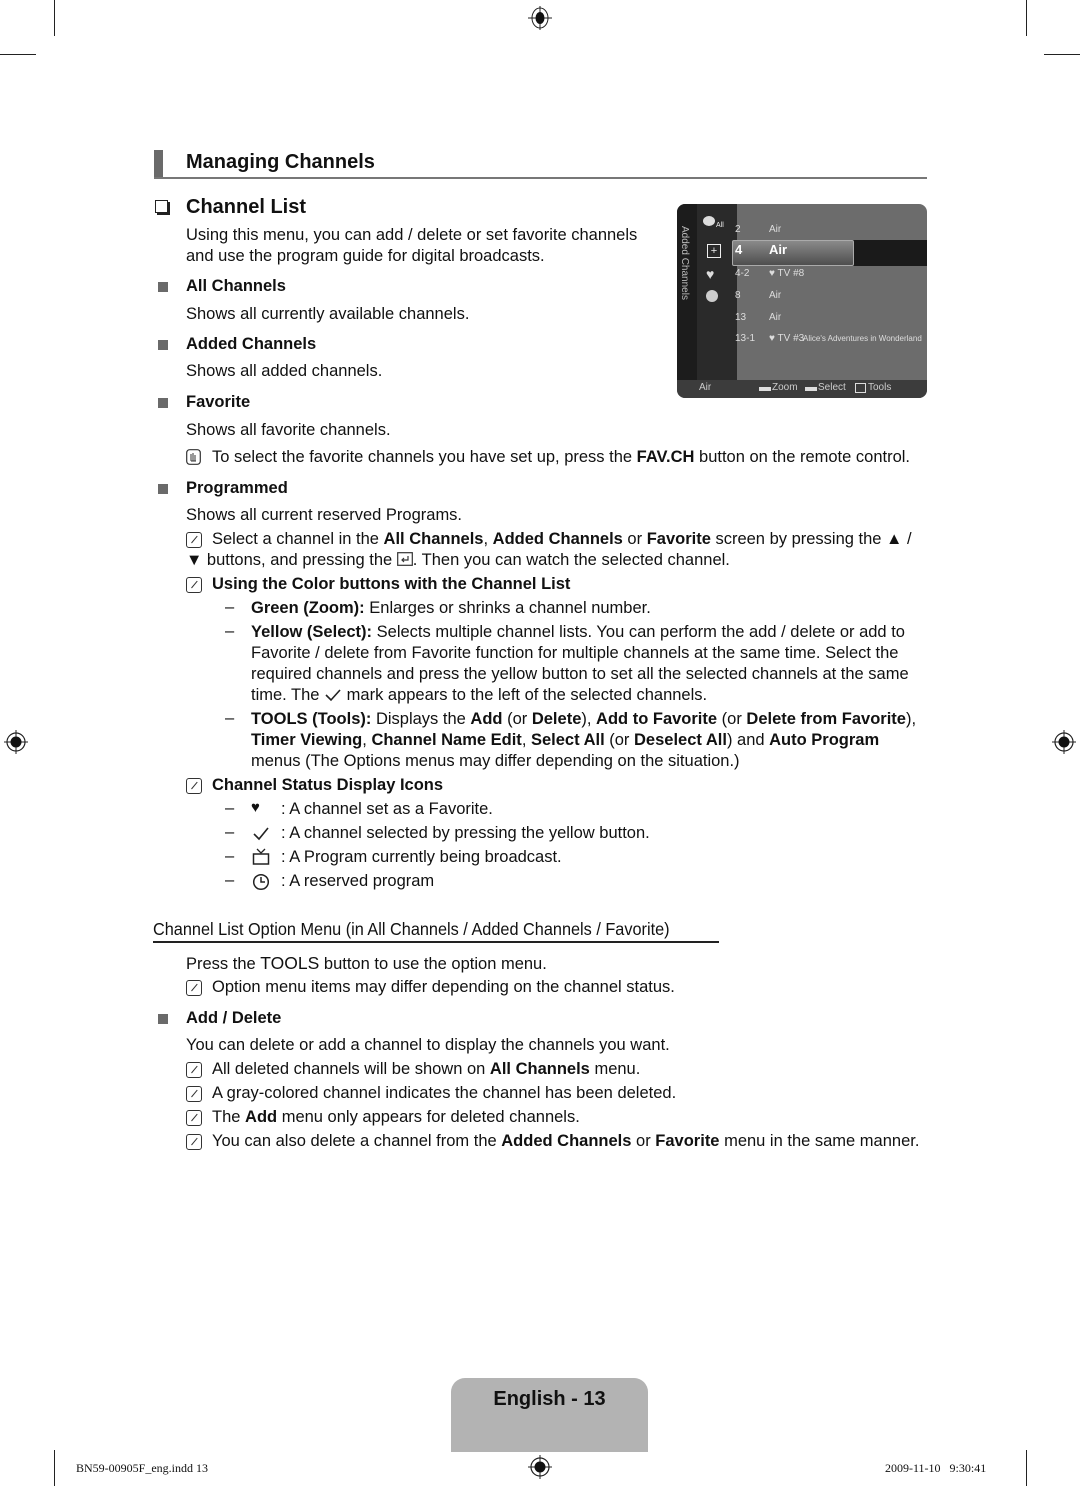 The height and width of the screenshot is (1486, 1080). What do you see at coordinates (811, 389) in the screenshot?
I see `yellow-button-icon` at bounding box center [811, 389].